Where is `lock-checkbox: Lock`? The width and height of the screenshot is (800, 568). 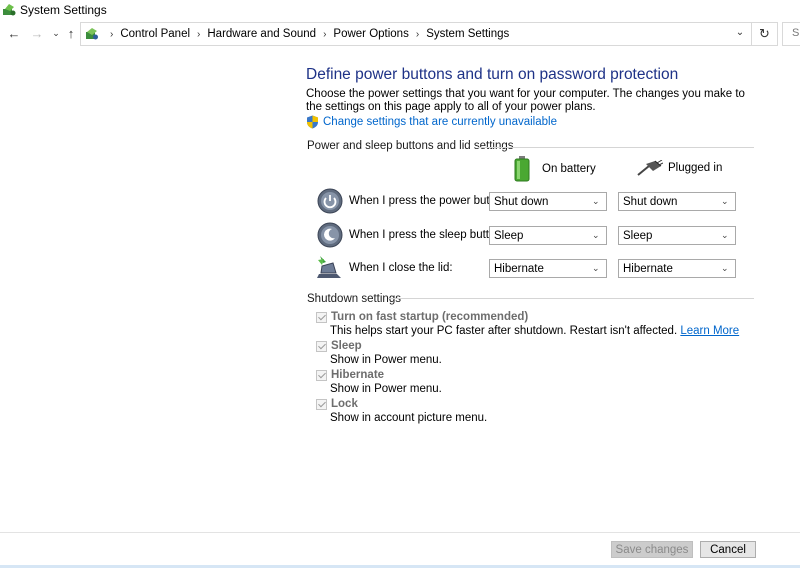
lock-checkbox: Lock is located at coordinates (337, 404).